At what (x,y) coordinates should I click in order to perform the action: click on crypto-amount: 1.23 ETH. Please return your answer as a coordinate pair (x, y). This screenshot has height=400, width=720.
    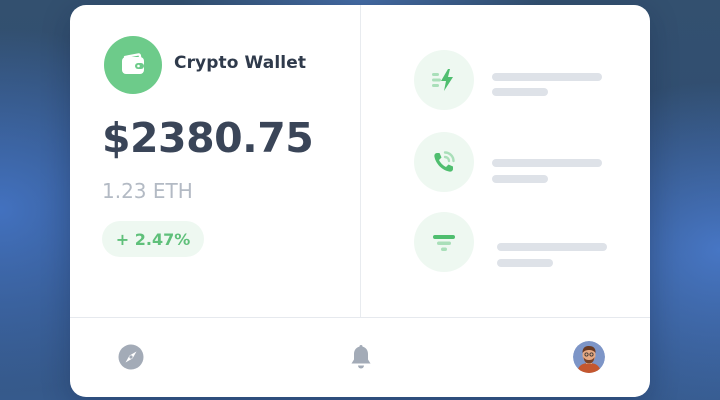
    Looking at the image, I should click on (147, 191).